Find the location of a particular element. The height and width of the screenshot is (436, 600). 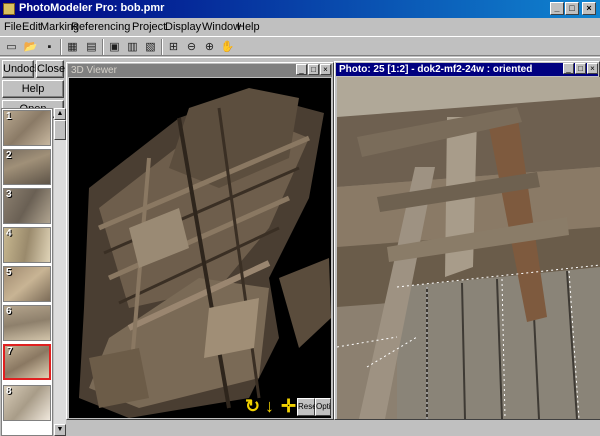

move-all-arrow-icon: ✛ is located at coordinates (288, 406).